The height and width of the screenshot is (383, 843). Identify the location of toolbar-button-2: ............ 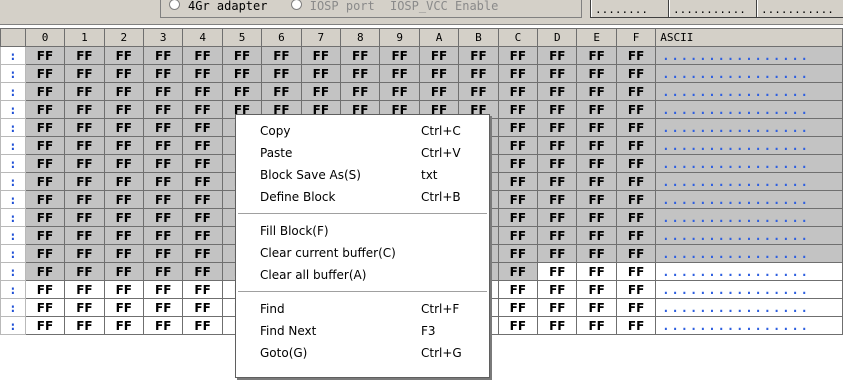
(713, 9).